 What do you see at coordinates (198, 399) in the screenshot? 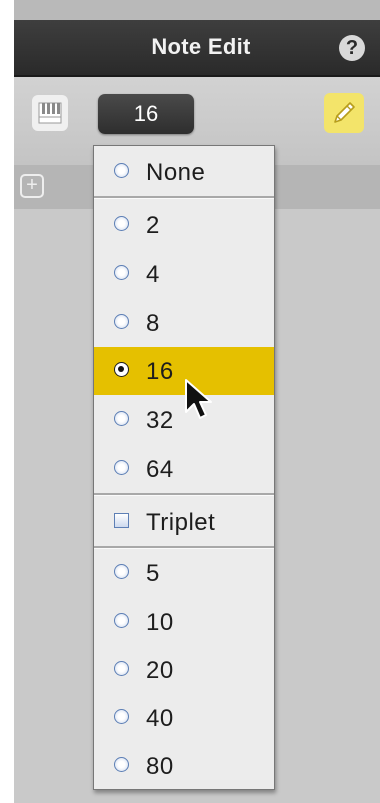
I see `mouse-cursor-icon` at bounding box center [198, 399].